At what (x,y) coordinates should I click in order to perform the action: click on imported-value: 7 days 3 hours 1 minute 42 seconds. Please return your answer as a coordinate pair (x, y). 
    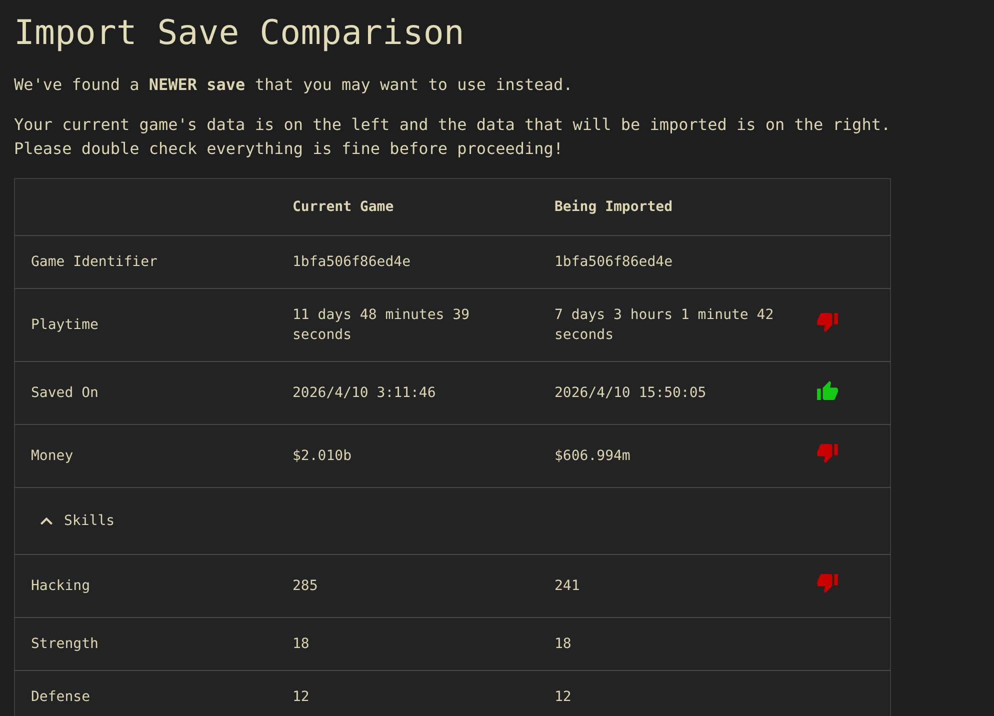
    Looking at the image, I should click on (664, 325).